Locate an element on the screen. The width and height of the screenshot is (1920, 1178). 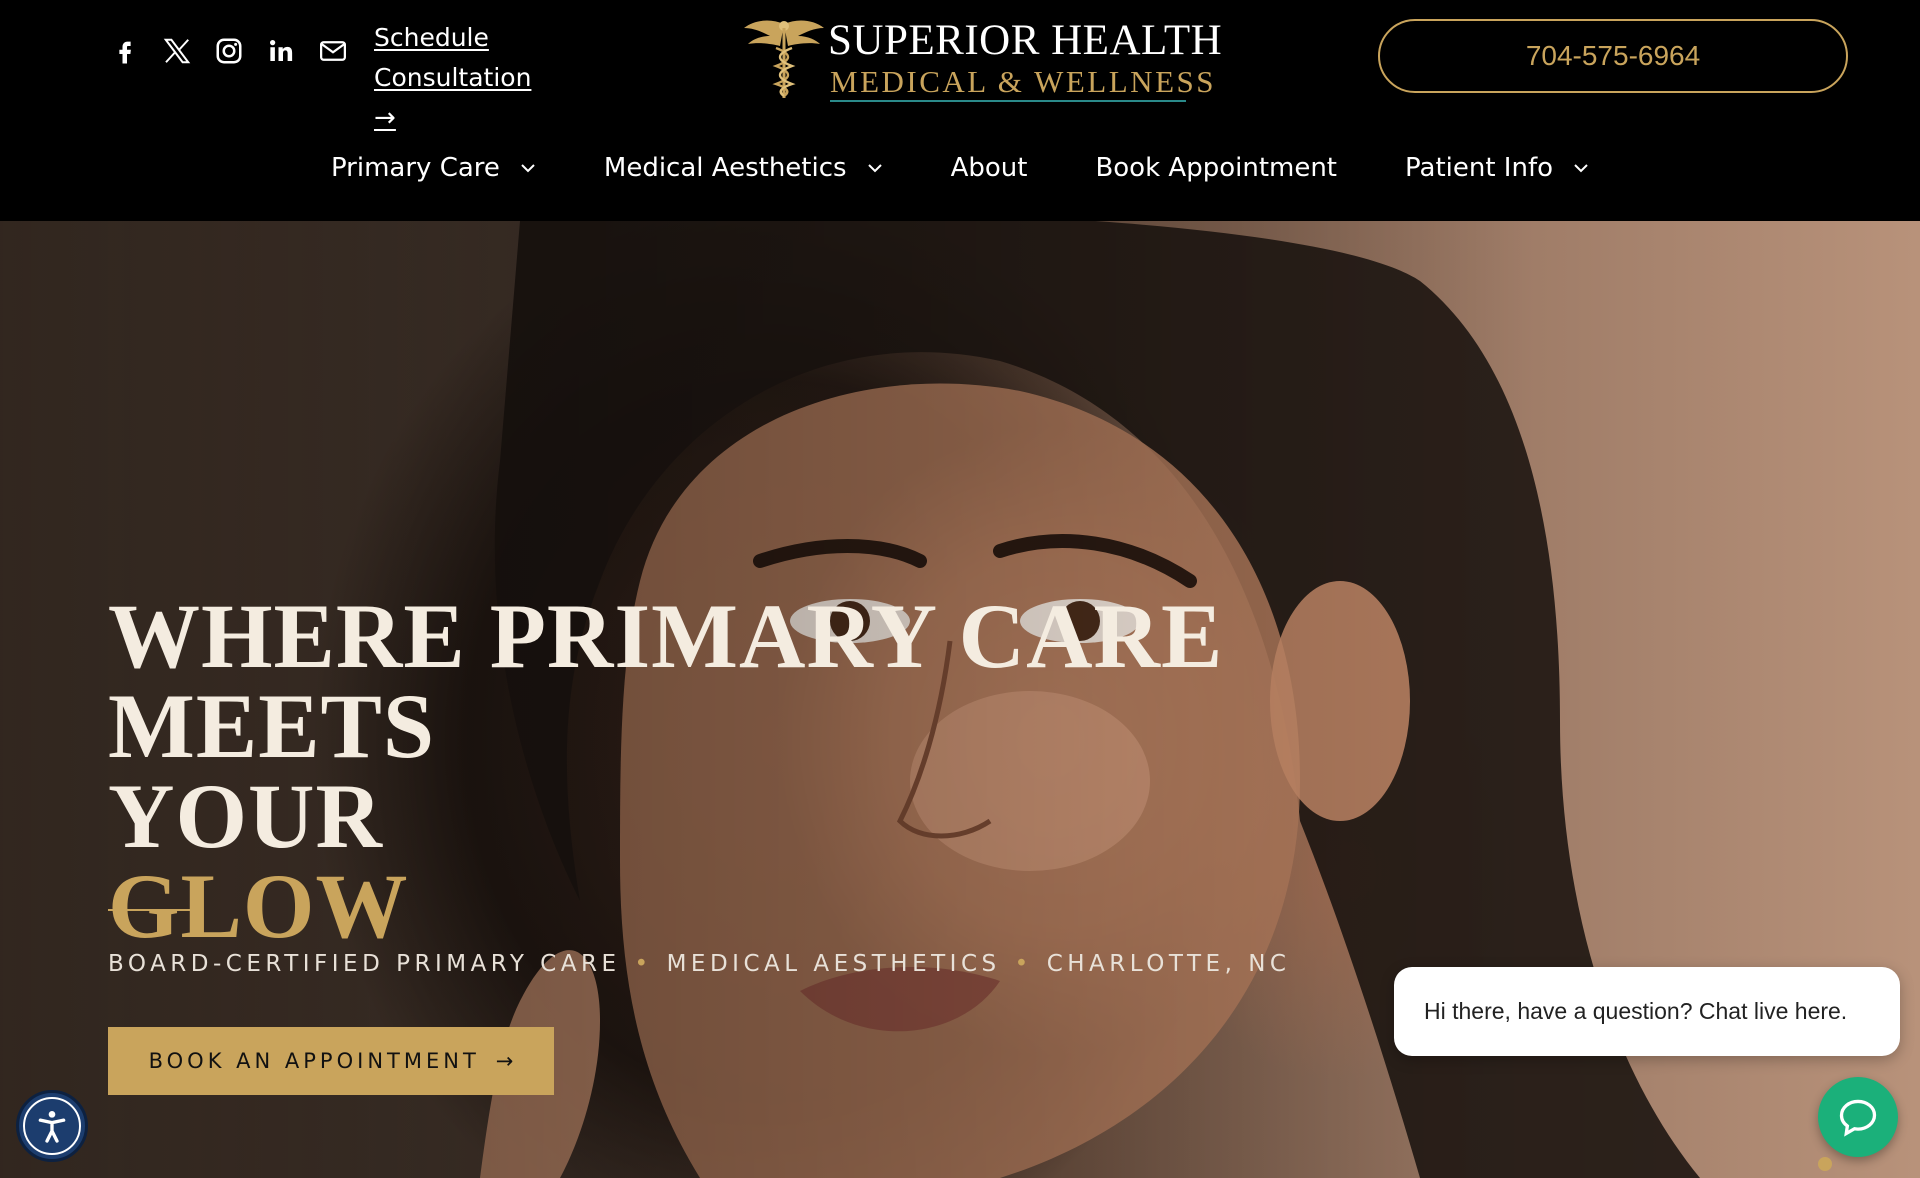
nav-item-label: Book Appointment is located at coordinates (1216, 168).